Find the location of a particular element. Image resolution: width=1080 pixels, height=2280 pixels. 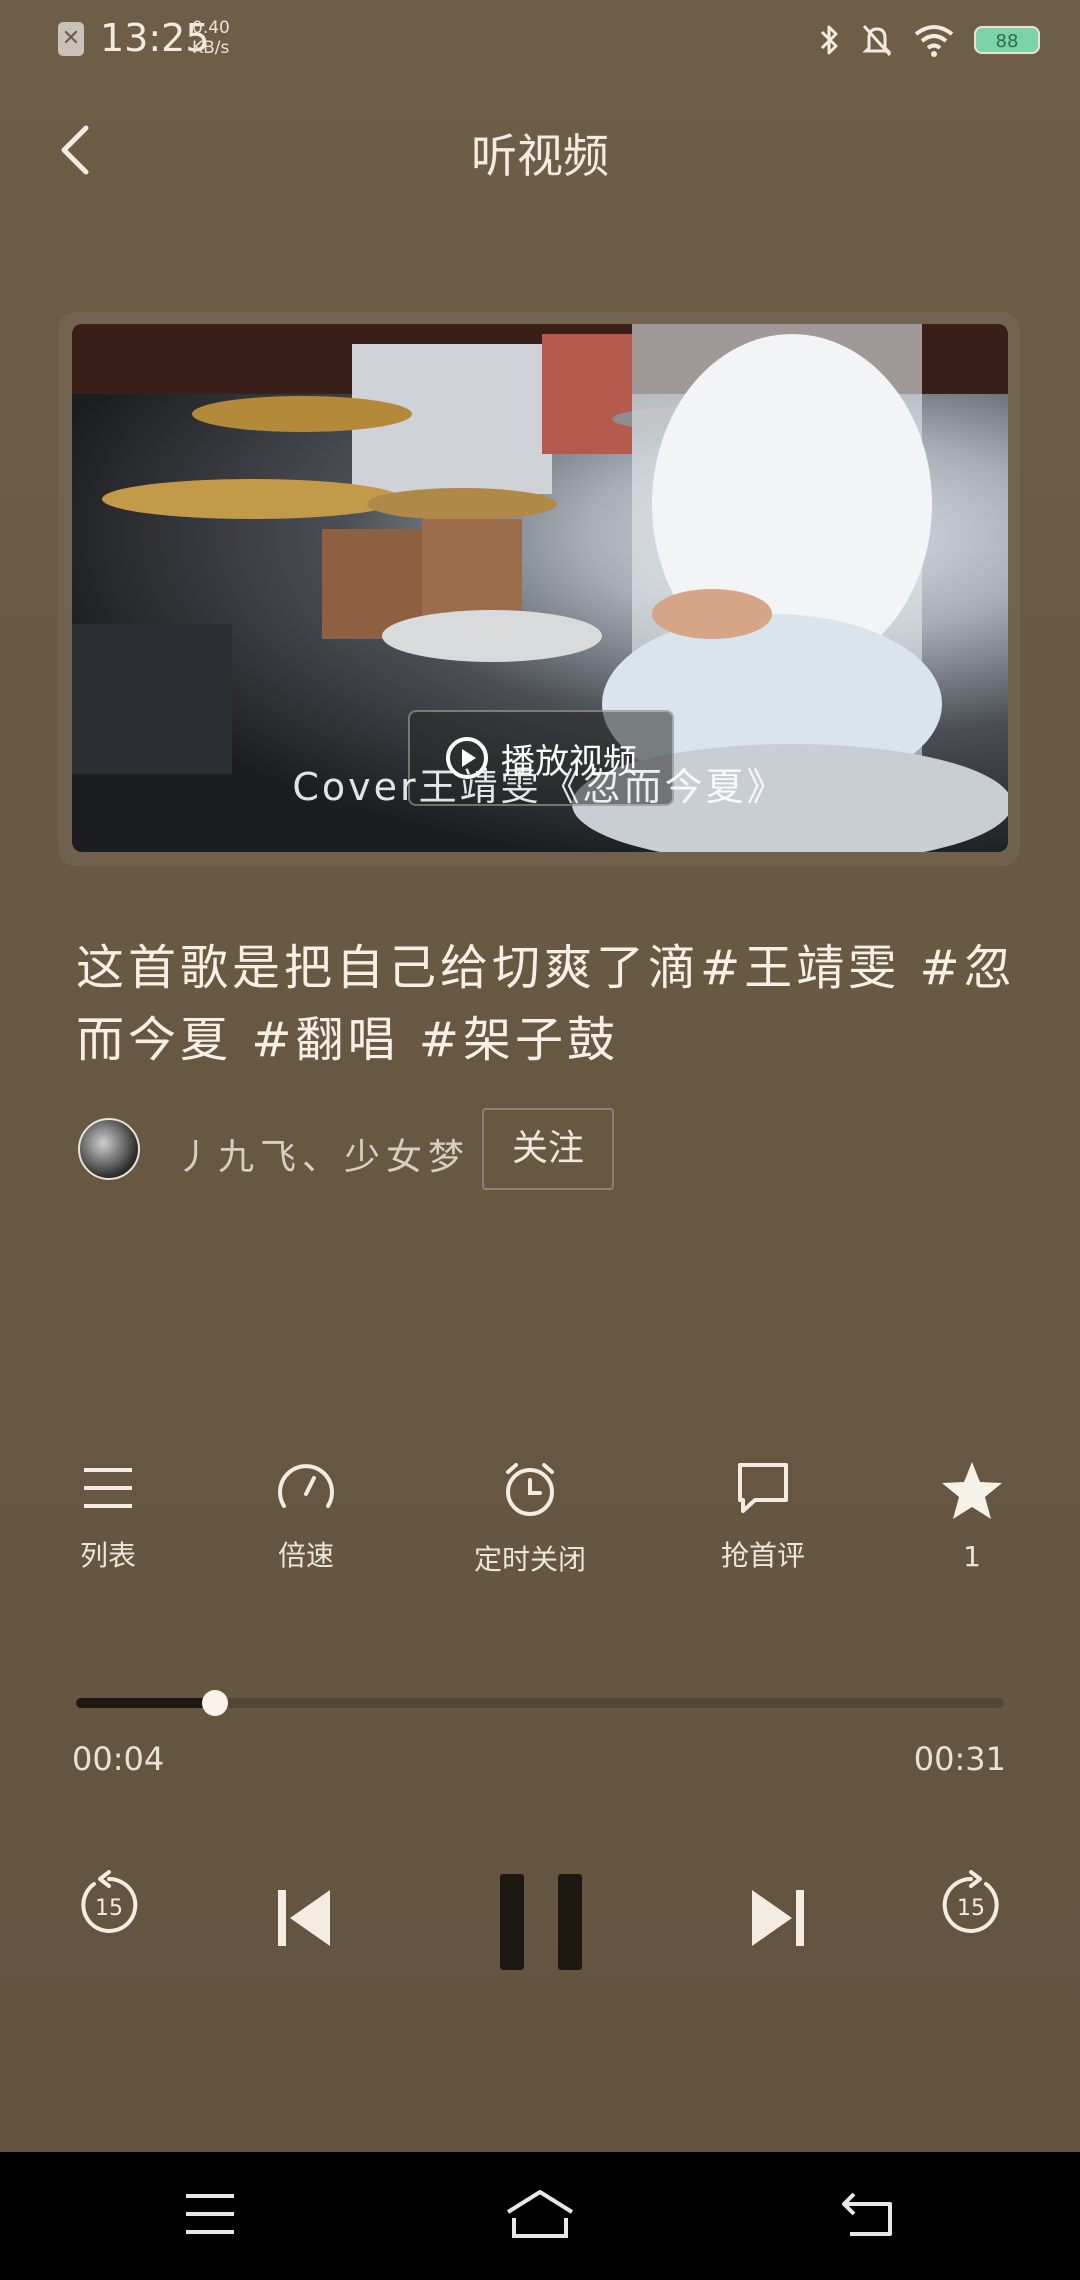

page-title: 听视频 is located at coordinates (540, 156).